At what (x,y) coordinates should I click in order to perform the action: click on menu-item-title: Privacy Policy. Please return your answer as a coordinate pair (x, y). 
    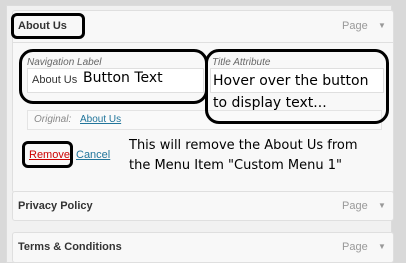
    Looking at the image, I should click on (55, 206).